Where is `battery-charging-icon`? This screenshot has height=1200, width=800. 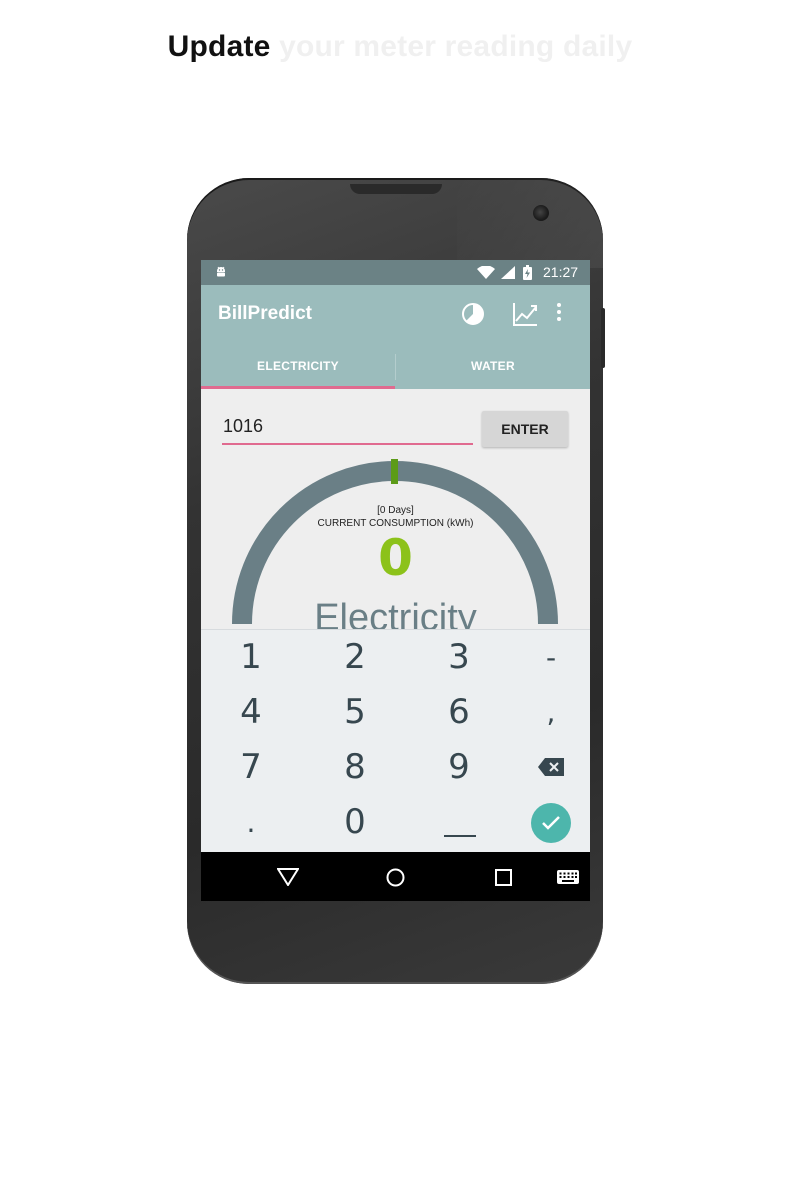
battery-charging-icon is located at coordinates (527, 272).